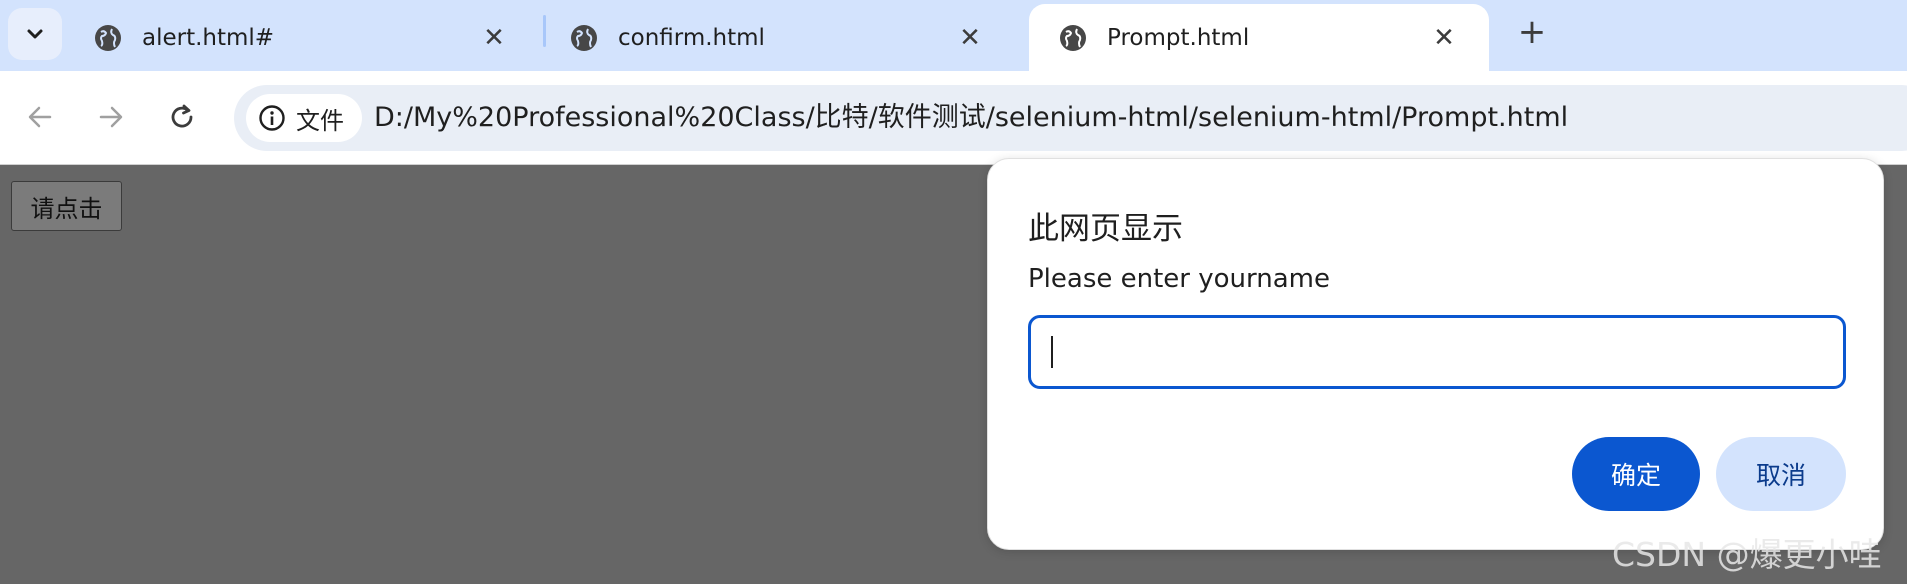  I want to click on ok-button: 确定, so click(1636, 474).